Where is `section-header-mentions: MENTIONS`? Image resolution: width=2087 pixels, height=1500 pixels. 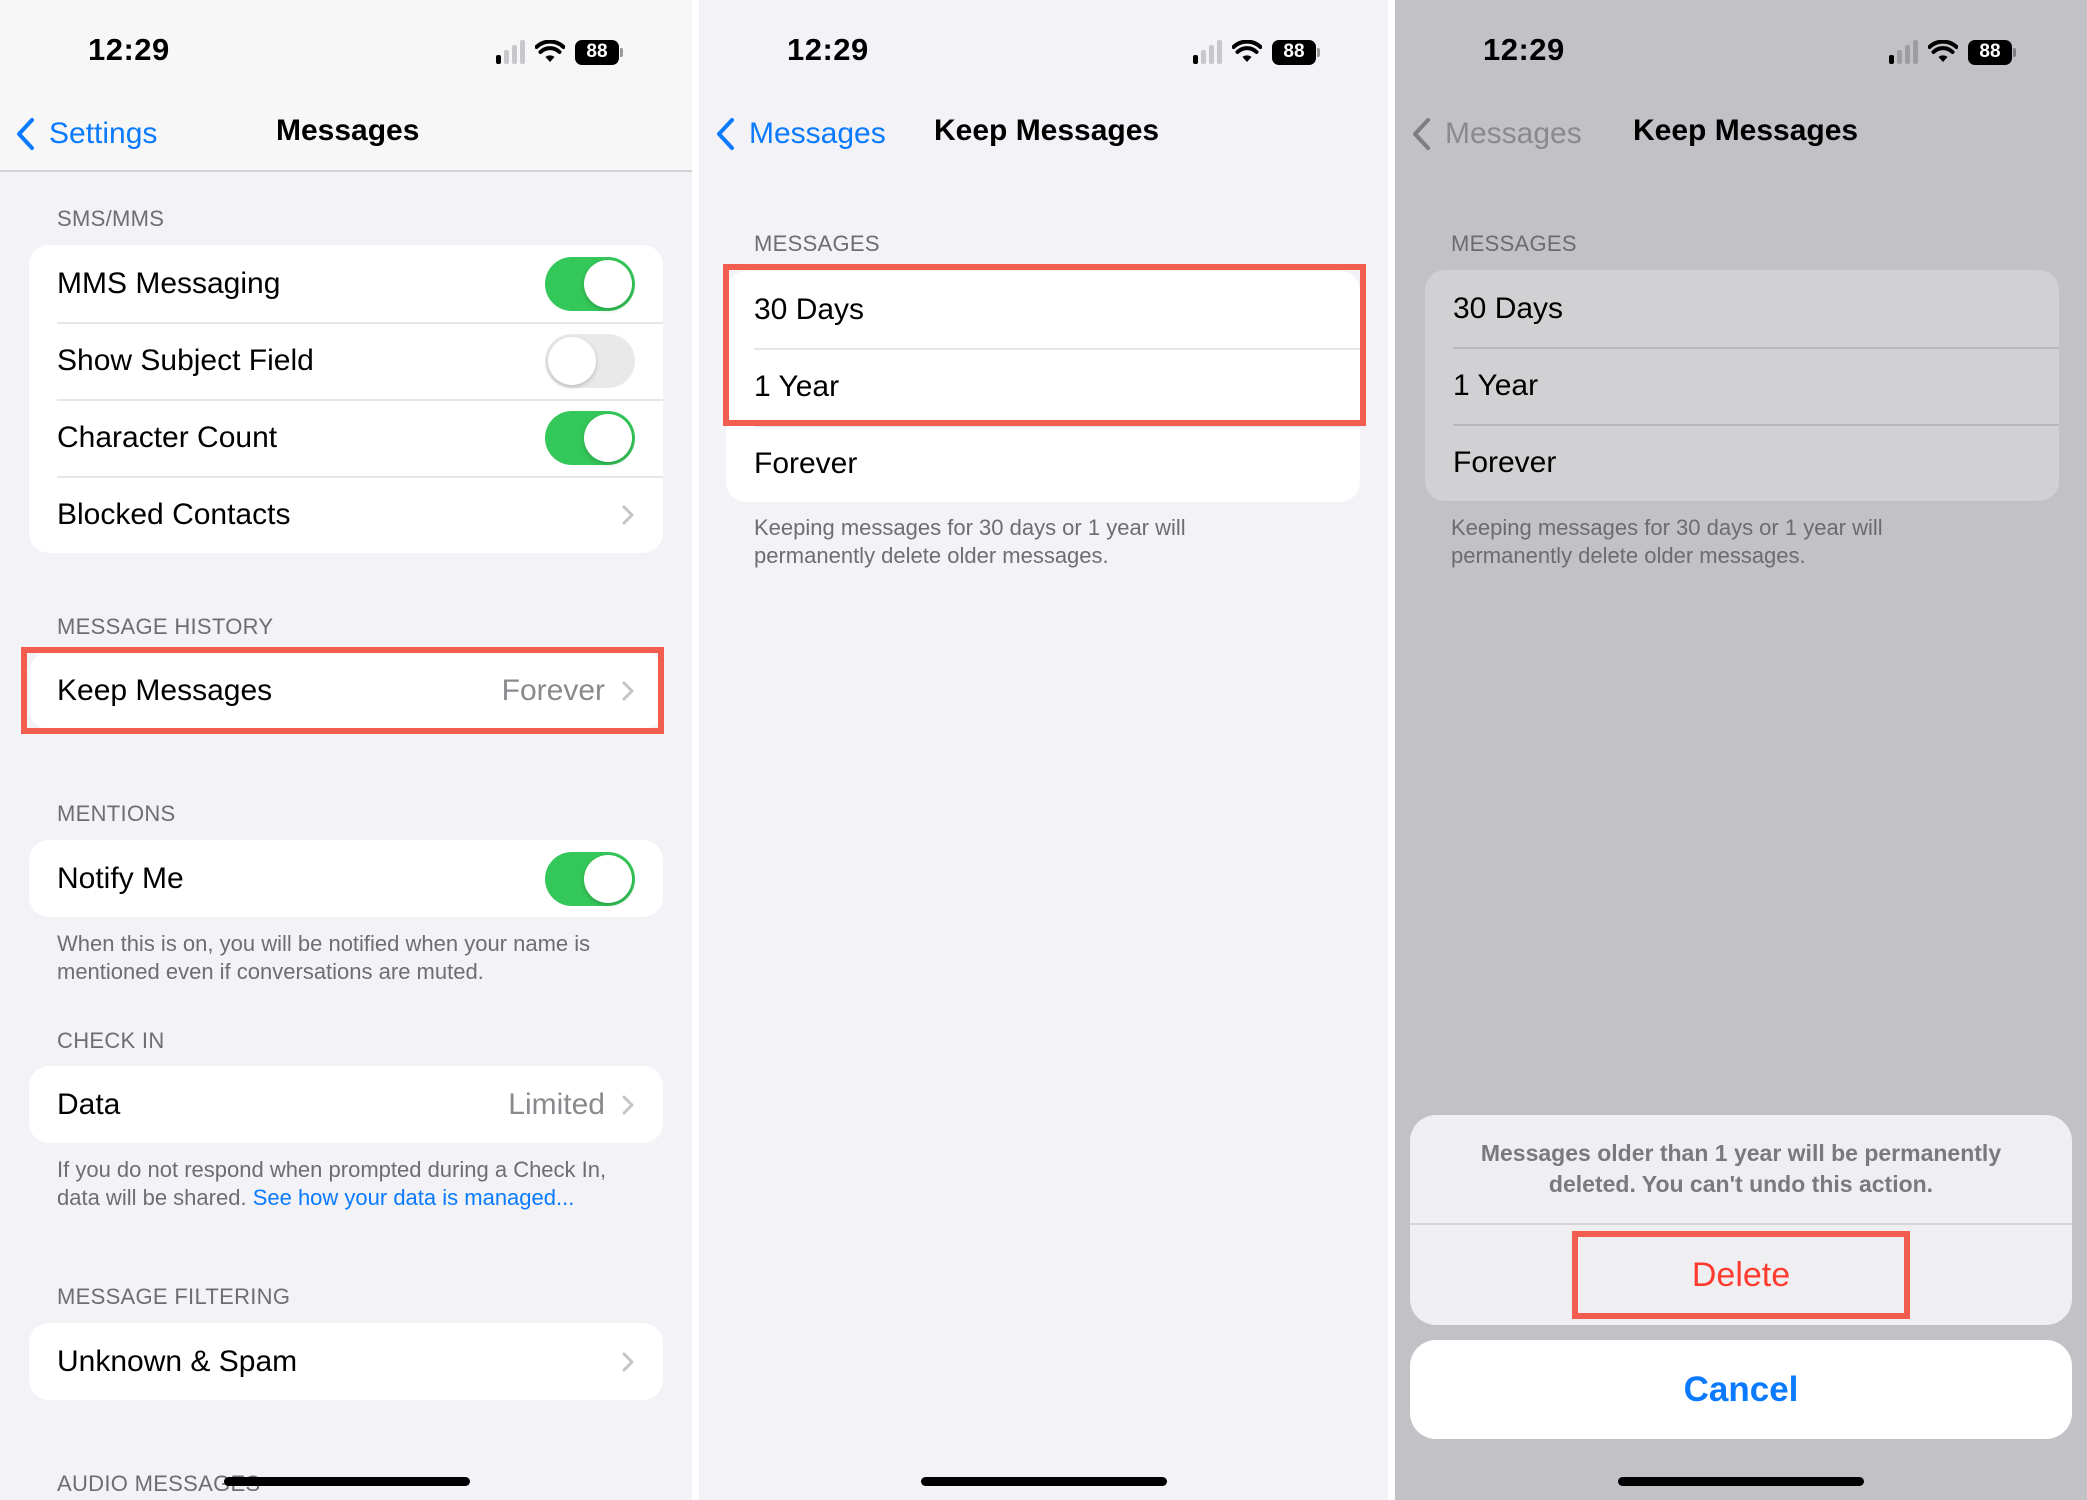
section-header-mentions: MENTIONS is located at coordinates (116, 813).